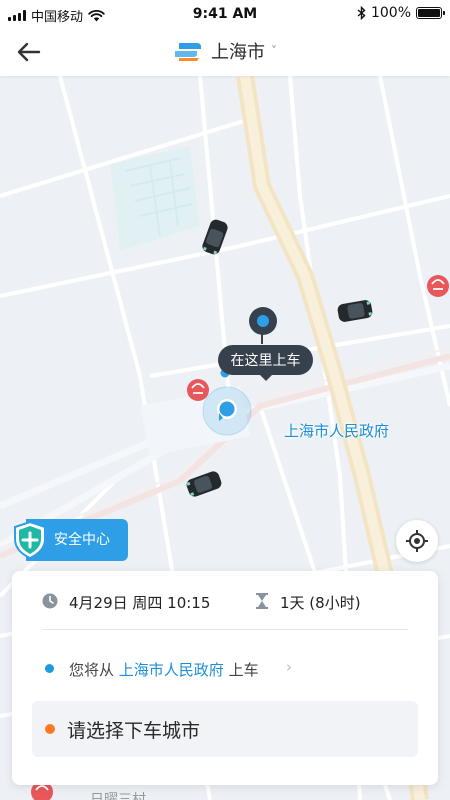  What do you see at coordinates (263, 321) in the screenshot?
I see `pickup-pin-icon` at bounding box center [263, 321].